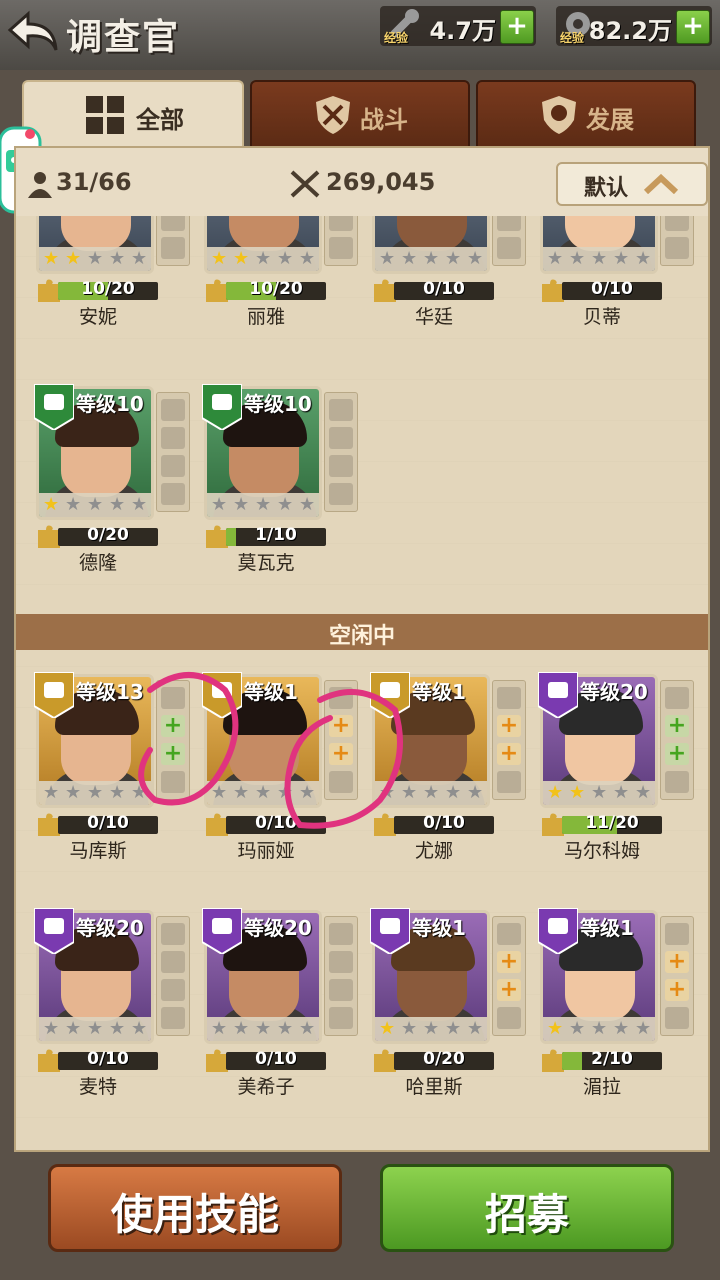 The height and width of the screenshot is (1280, 720). I want to click on use-skill-button: 使用技能, so click(195, 1208).